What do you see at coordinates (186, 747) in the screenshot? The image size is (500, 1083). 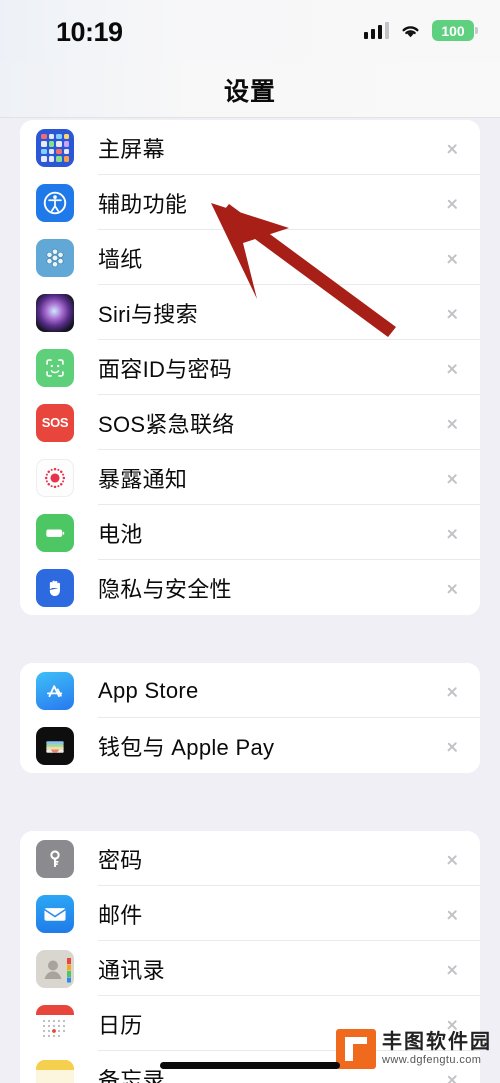 I see `settings-row-label: 钱包与 Apple Pay` at bounding box center [186, 747].